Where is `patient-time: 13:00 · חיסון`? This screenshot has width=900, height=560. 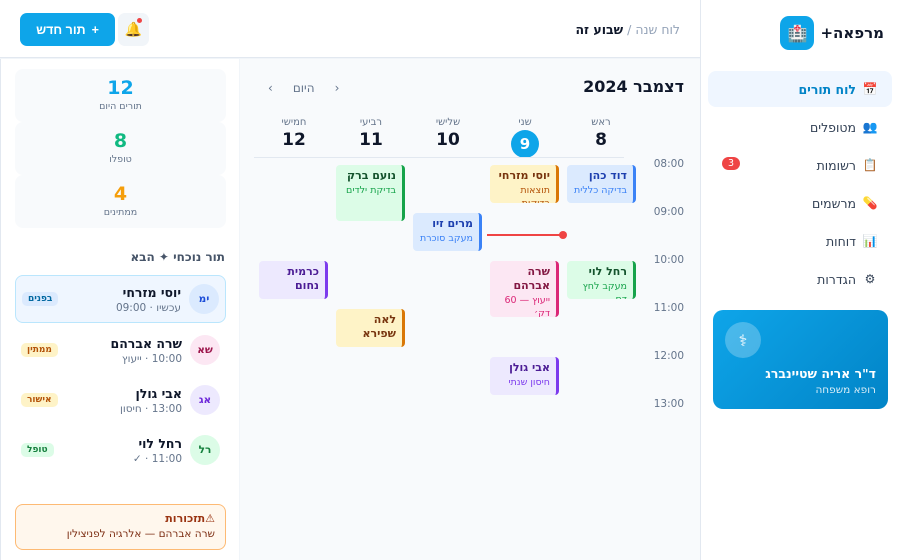
patient-time: 13:00 · חיסון is located at coordinates (150, 408).